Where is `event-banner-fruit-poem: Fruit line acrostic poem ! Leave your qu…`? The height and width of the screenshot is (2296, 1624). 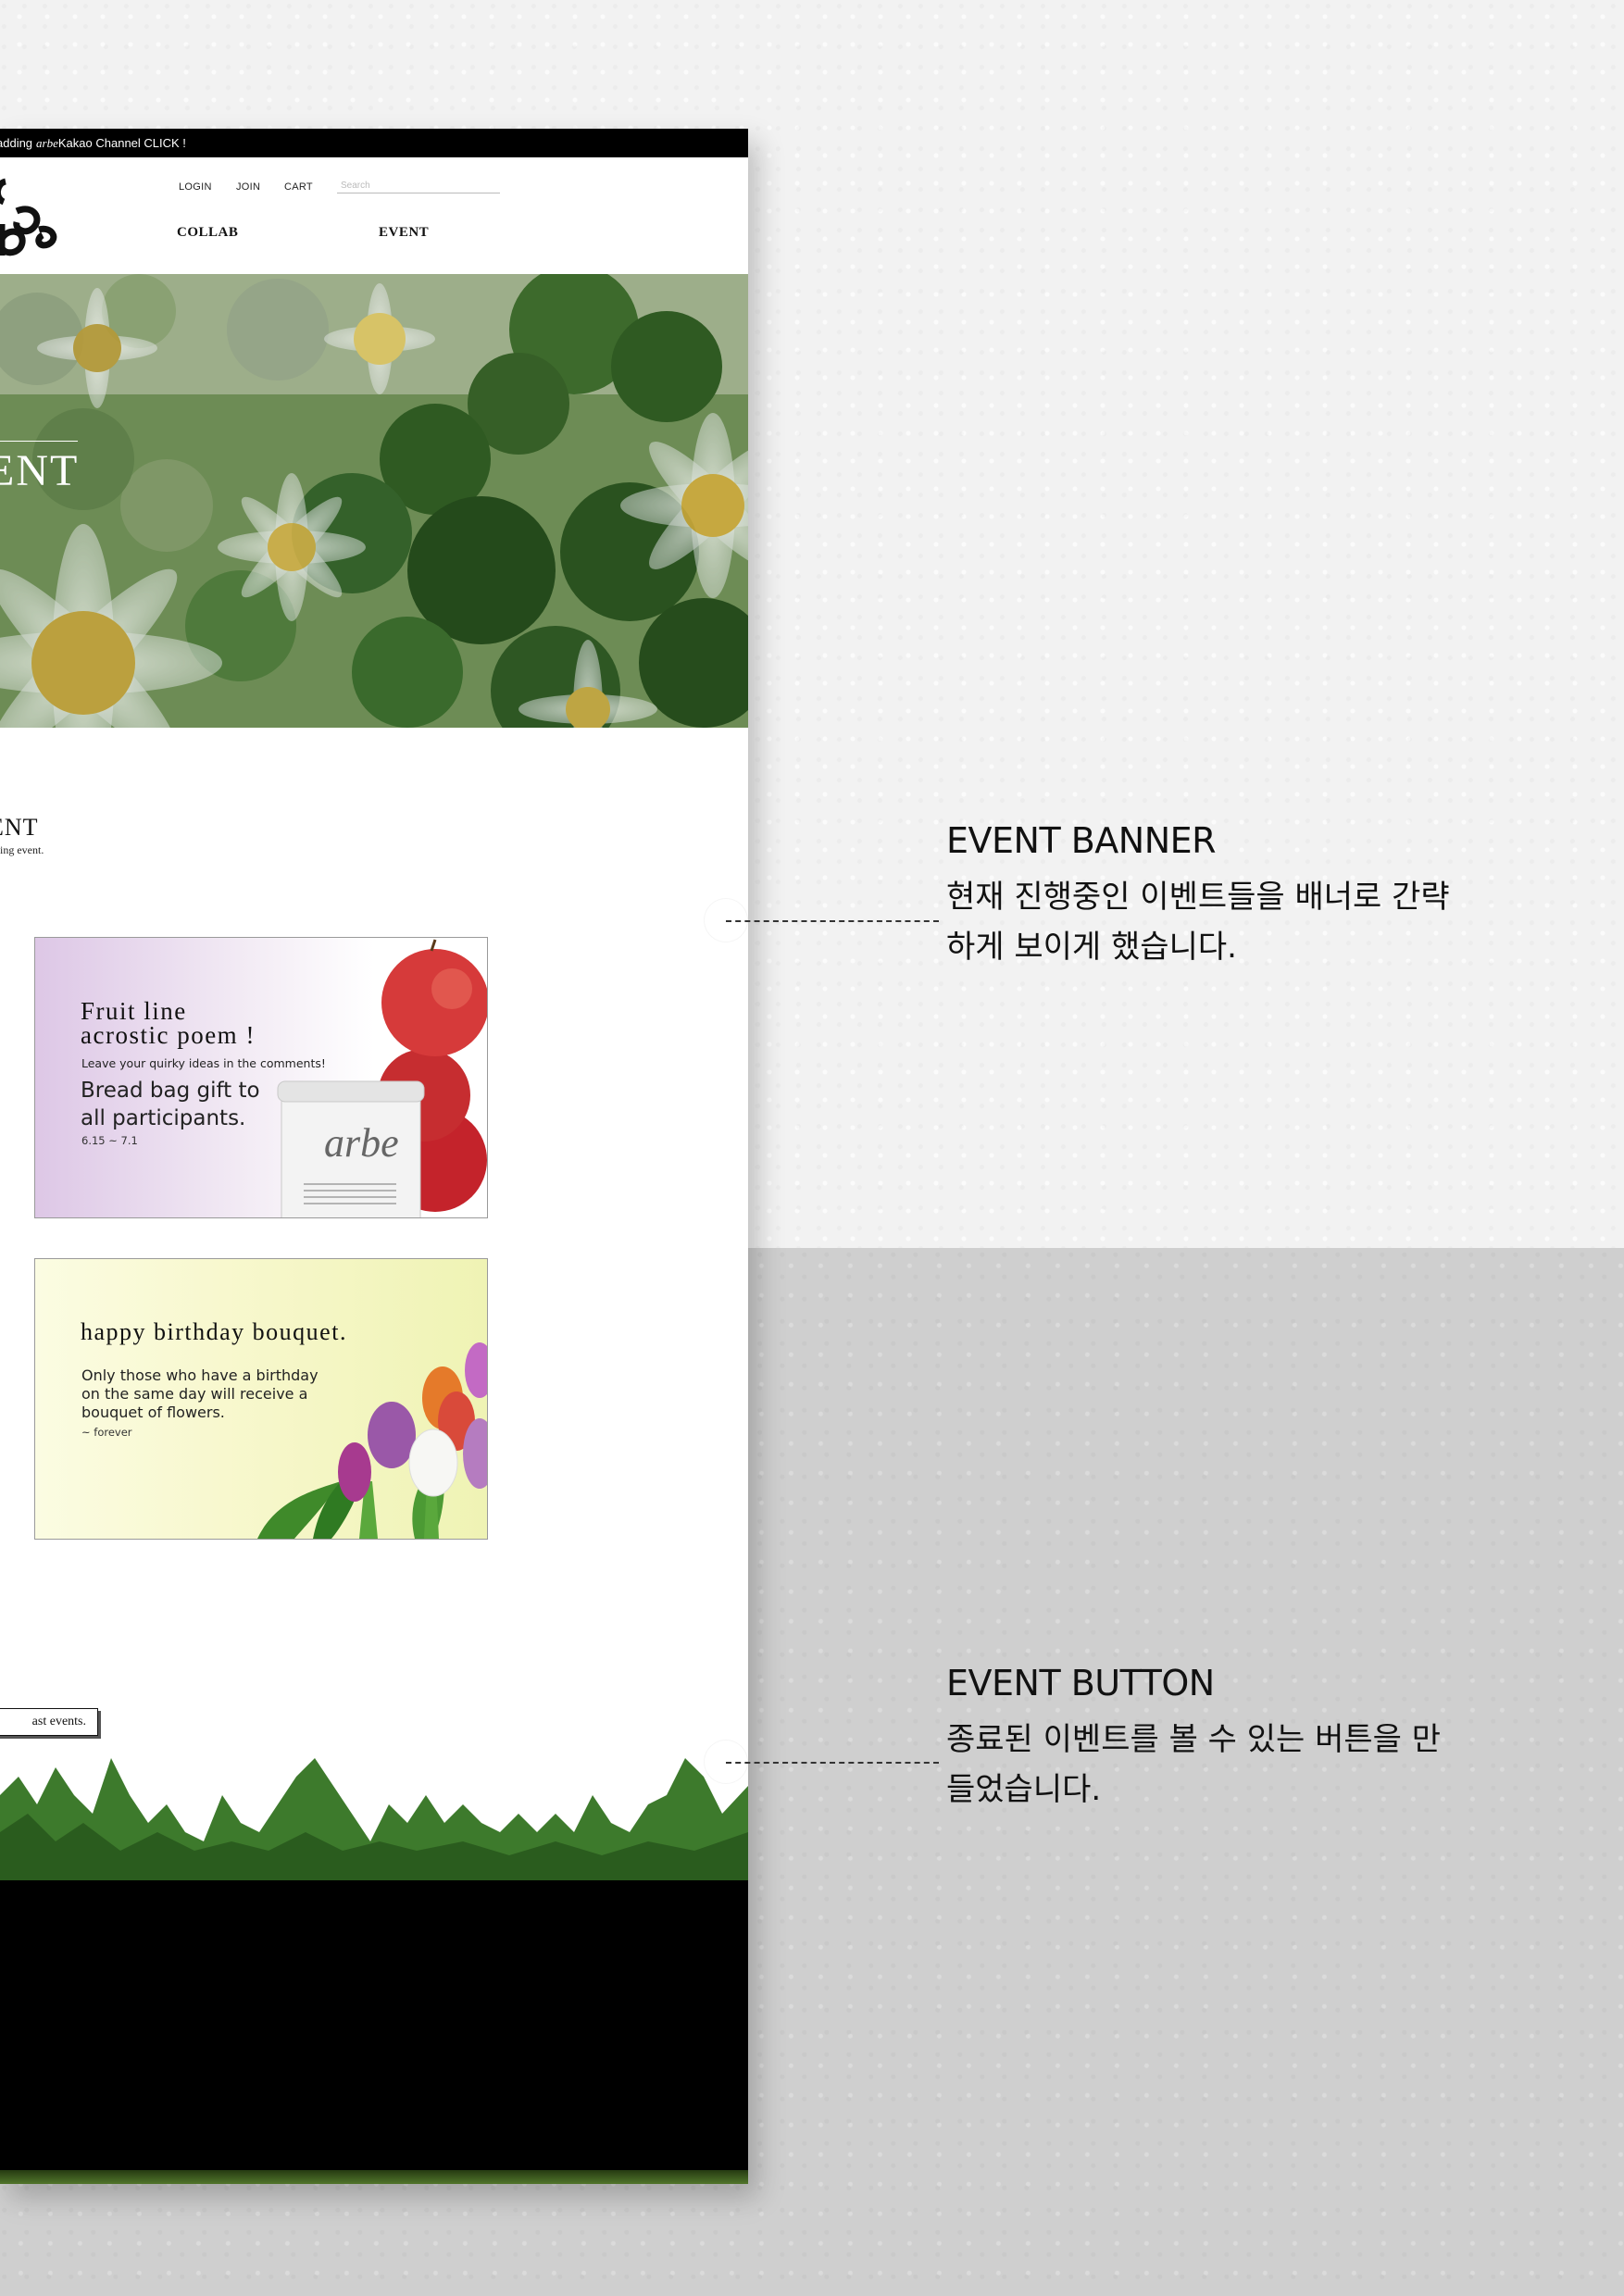
event-banner-fruit-poem: Fruit line acrostic poem ! Leave your qu… is located at coordinates (261, 1077).